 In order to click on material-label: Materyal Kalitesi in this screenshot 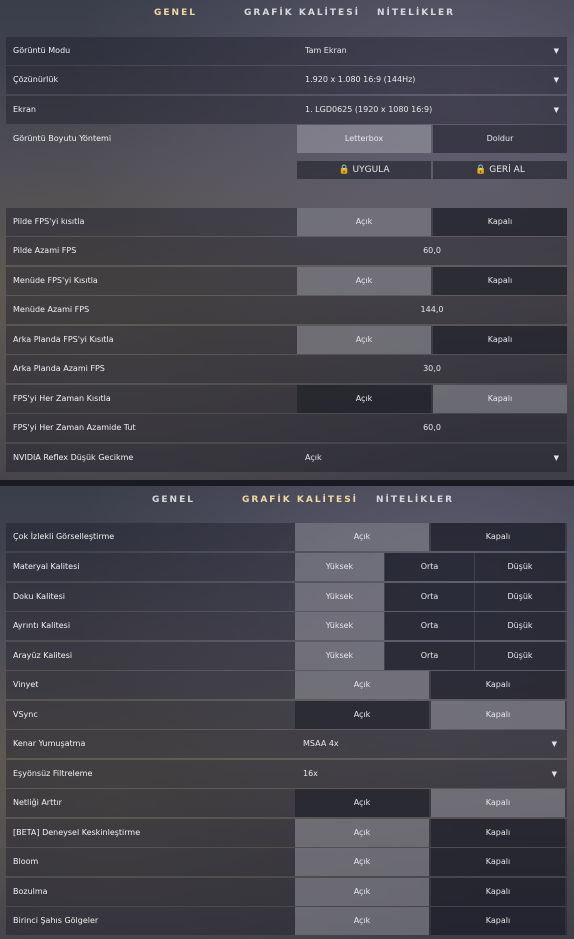, I will do `click(46, 566)`.